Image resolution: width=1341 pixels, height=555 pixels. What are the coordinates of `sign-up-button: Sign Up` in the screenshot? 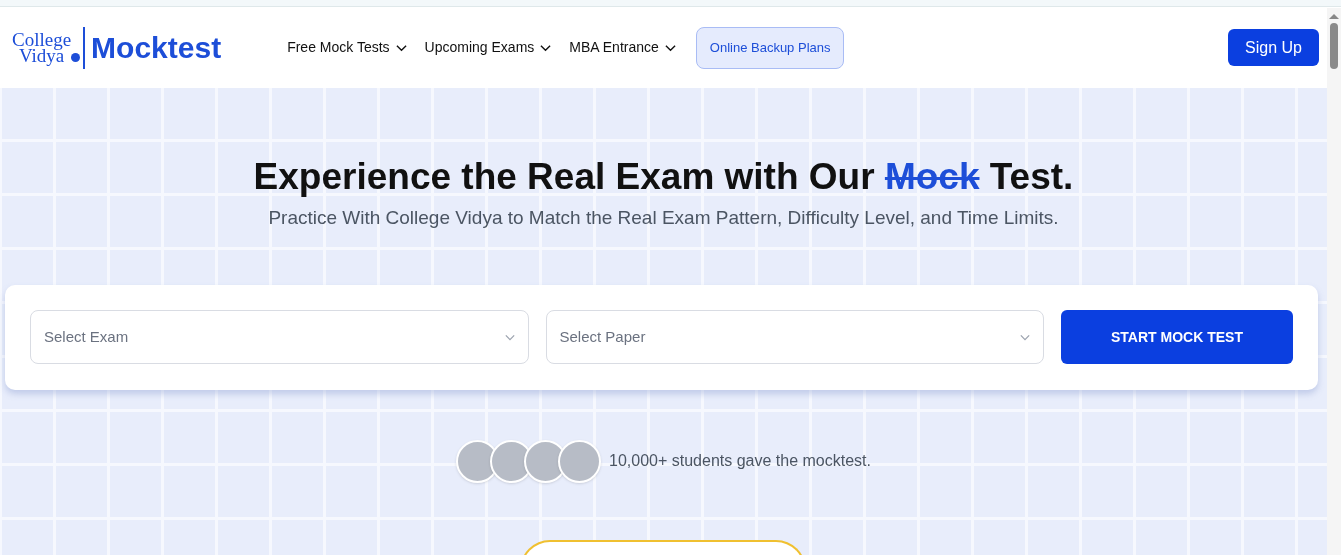 It's located at (1273, 47).